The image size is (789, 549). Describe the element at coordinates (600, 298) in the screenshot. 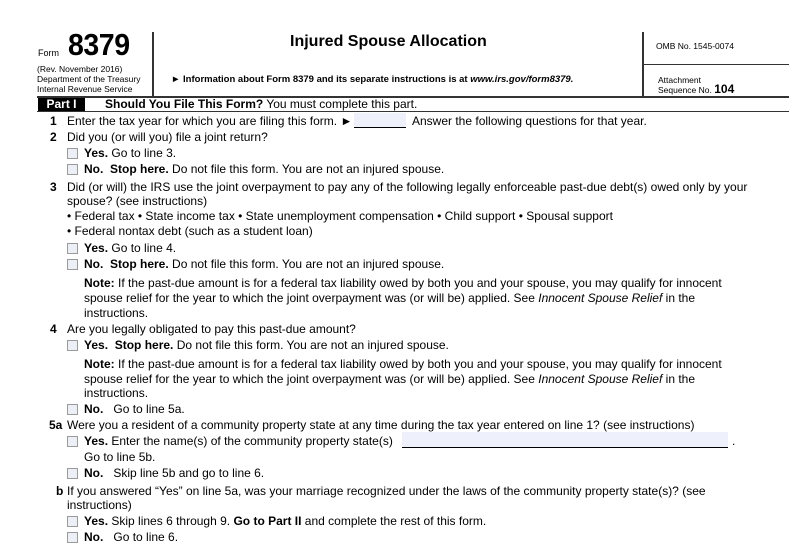

I see `line3-note-ref: Innocent Spouse Relief` at that location.